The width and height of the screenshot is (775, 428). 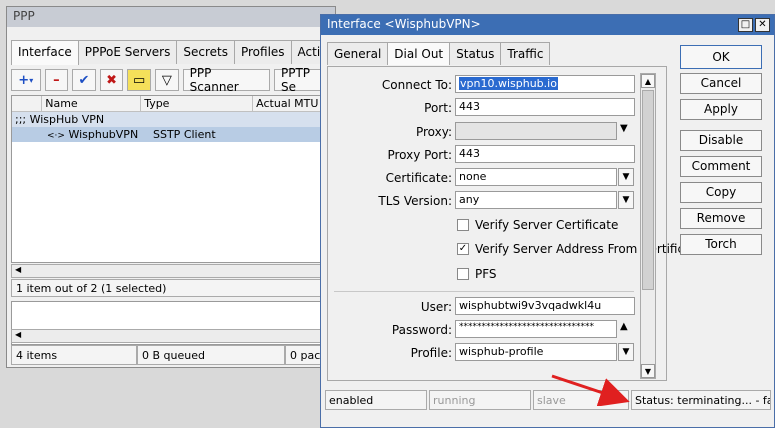 What do you see at coordinates (262, 52) in the screenshot?
I see `tab-profiles: Profiles` at bounding box center [262, 52].